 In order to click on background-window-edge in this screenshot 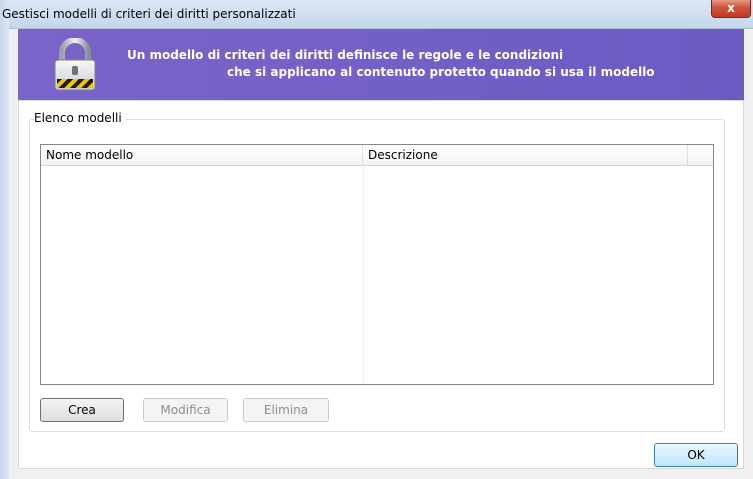, I will do `click(4, 239)`.